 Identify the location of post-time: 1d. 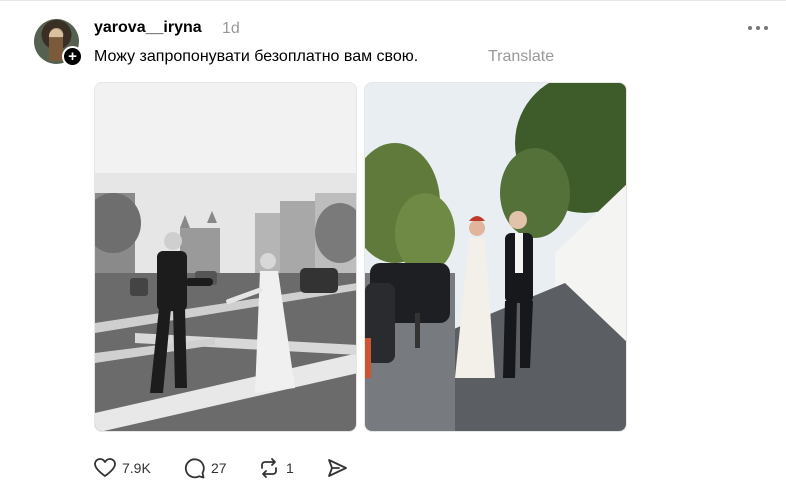
(231, 29).